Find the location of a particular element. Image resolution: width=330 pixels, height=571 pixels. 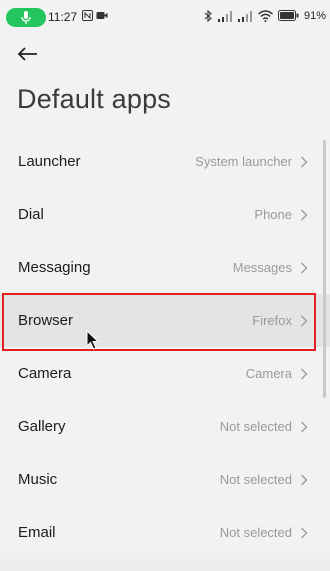

bluetooth-icon is located at coordinates (208, 16).